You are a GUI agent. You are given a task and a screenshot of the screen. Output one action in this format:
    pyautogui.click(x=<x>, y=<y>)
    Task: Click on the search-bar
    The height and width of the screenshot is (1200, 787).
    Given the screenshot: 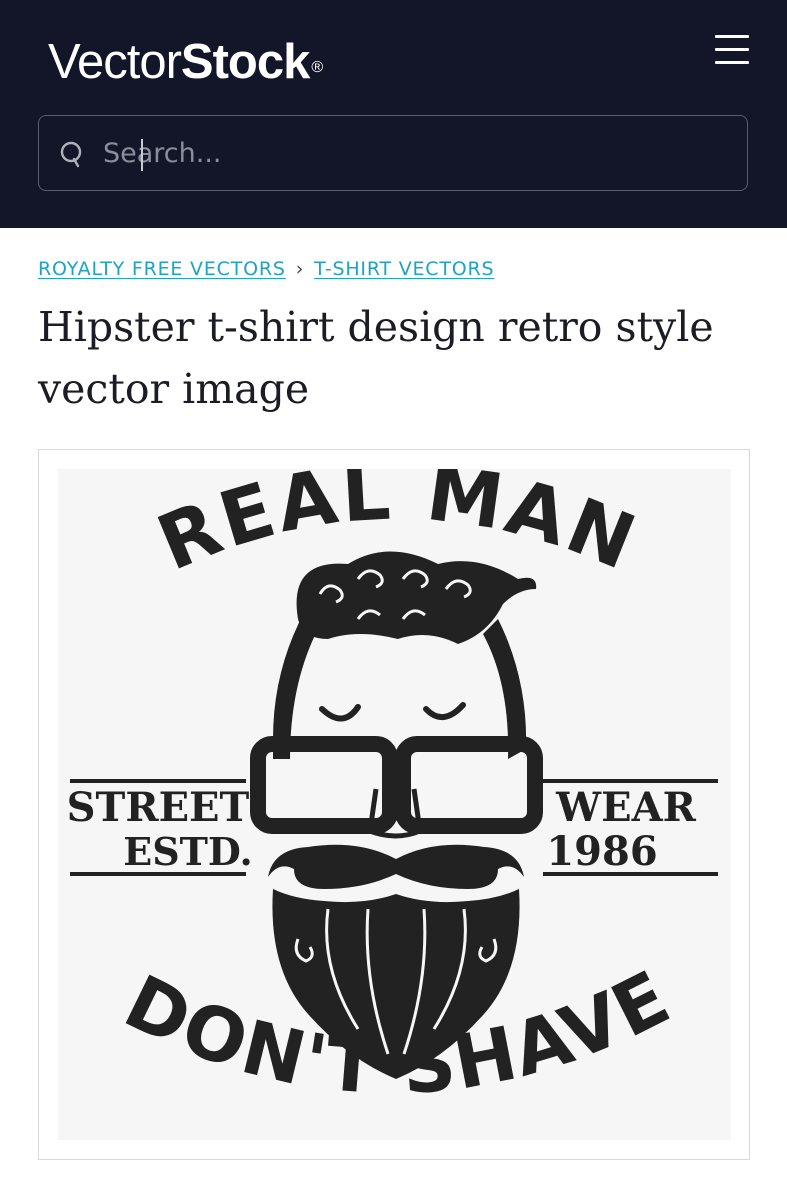 What is the action you would take?
    pyautogui.click(x=393, y=153)
    